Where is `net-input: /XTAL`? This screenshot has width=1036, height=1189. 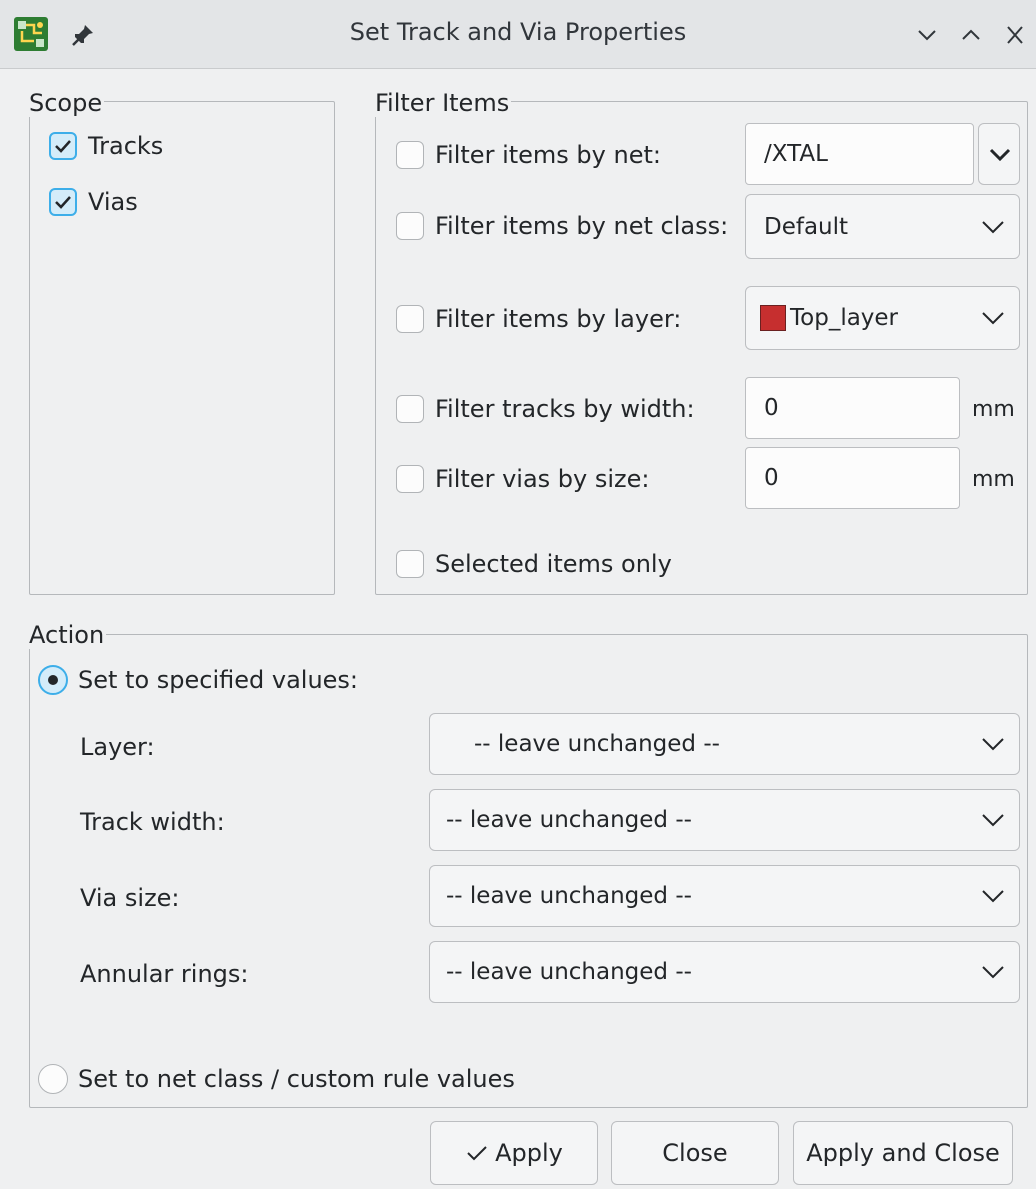 net-input: /XTAL is located at coordinates (859, 154).